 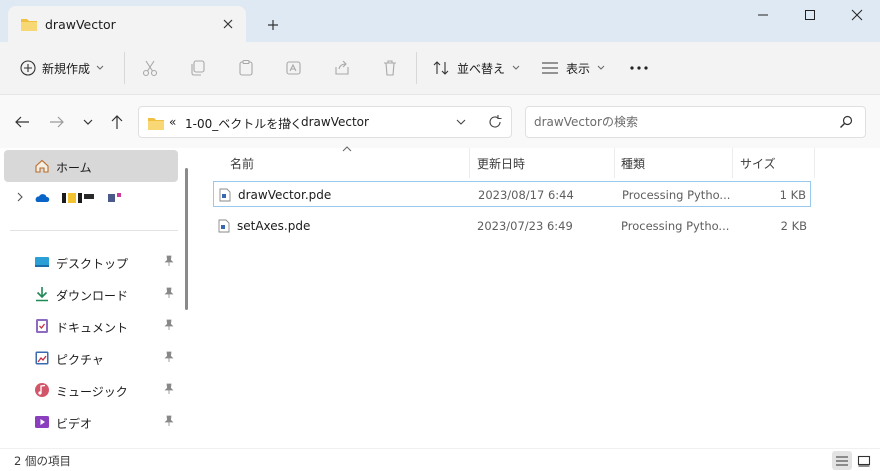 I want to click on sidebar-item-label: ダウンロード, so click(x=92, y=296).